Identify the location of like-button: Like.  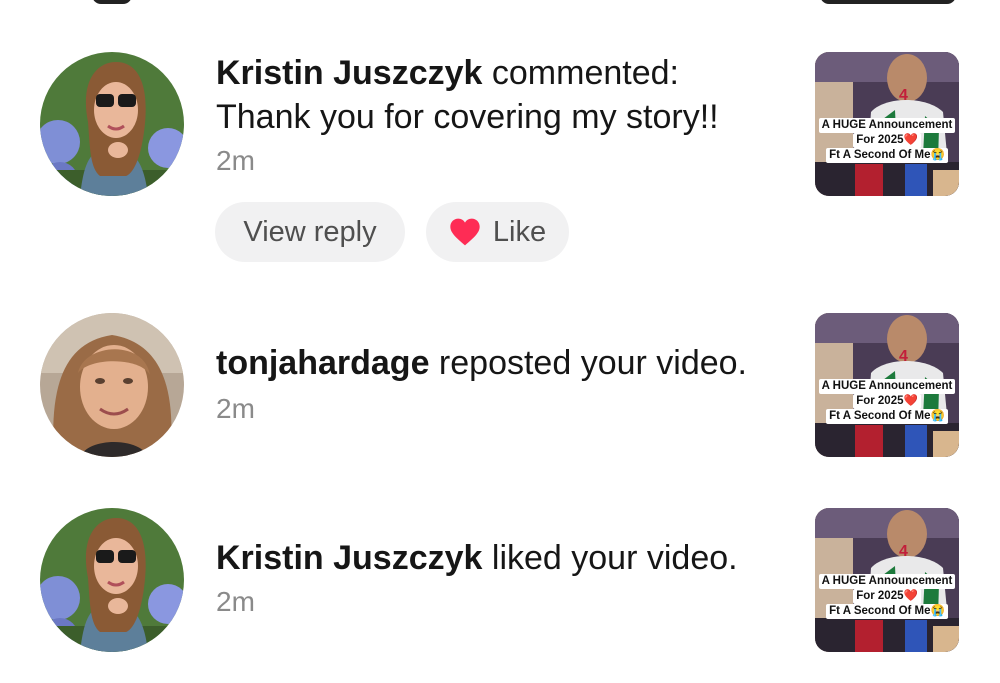
(497, 232).